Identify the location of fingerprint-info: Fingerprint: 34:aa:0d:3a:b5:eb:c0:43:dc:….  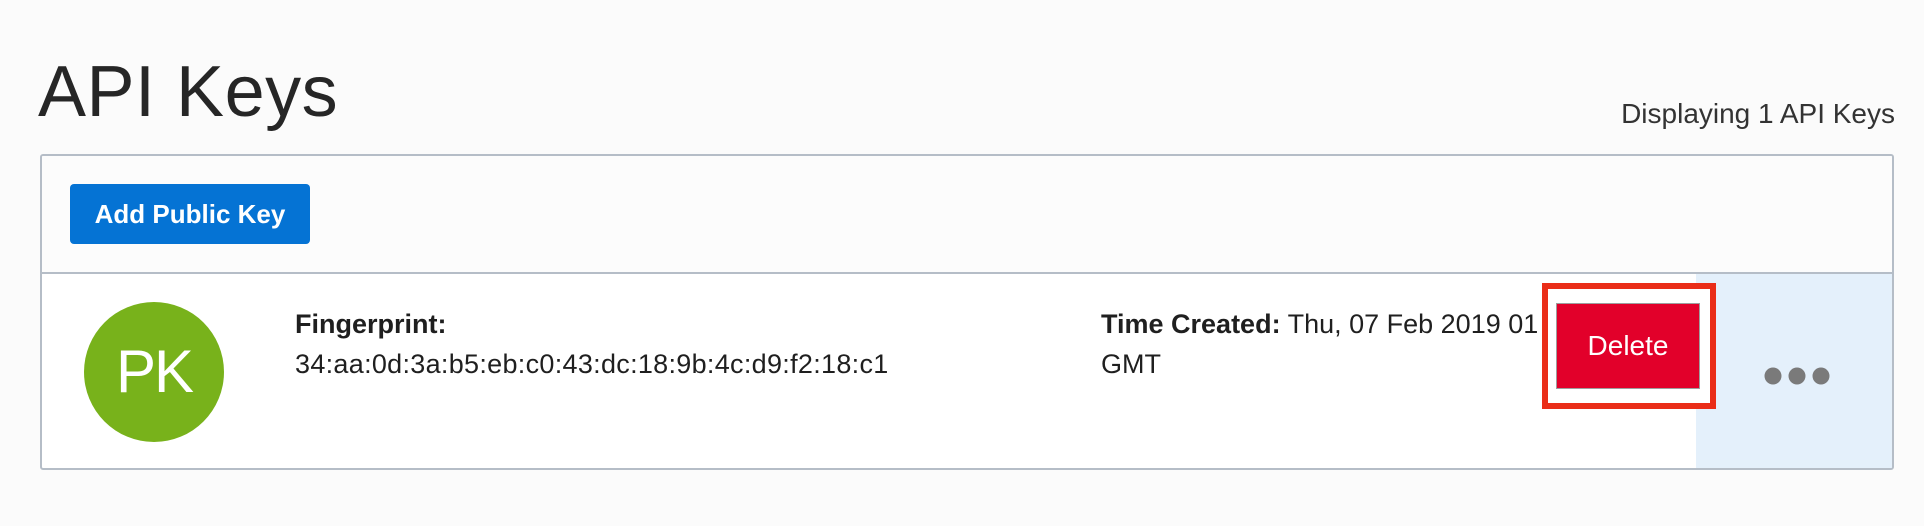
(645, 344).